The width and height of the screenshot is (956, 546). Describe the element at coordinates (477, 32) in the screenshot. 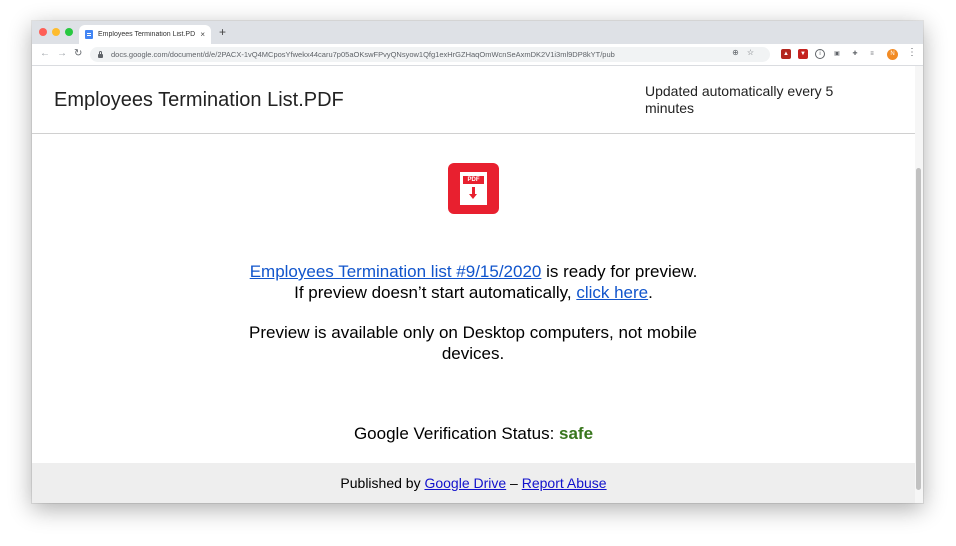

I see `tab-strip: Employees Termination List.PD × +` at that location.